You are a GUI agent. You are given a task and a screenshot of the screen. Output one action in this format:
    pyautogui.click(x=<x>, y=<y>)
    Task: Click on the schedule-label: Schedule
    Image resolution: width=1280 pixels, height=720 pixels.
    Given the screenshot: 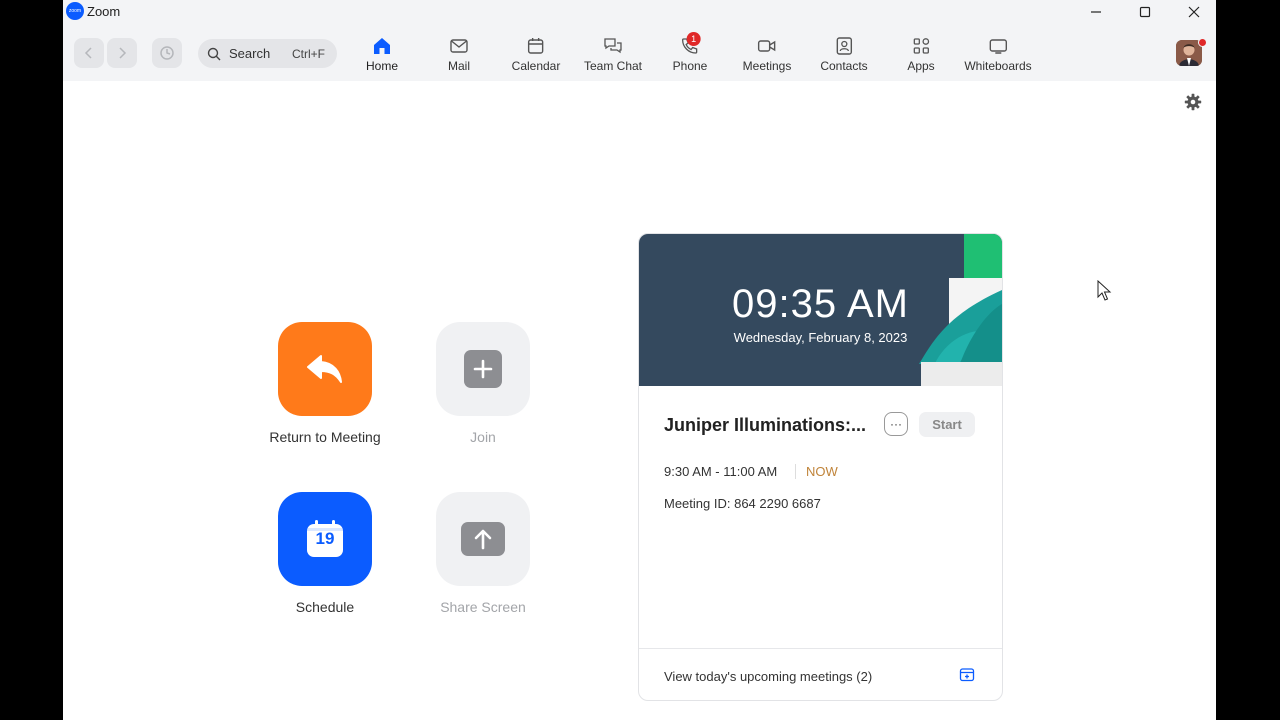 What is the action you would take?
    pyautogui.click(x=325, y=607)
    